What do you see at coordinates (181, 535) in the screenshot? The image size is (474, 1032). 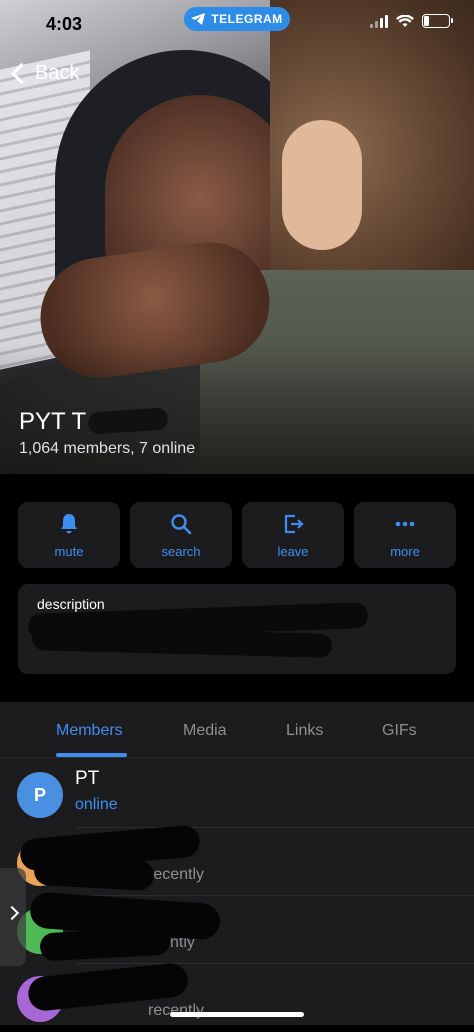 I see `search-button: search` at bounding box center [181, 535].